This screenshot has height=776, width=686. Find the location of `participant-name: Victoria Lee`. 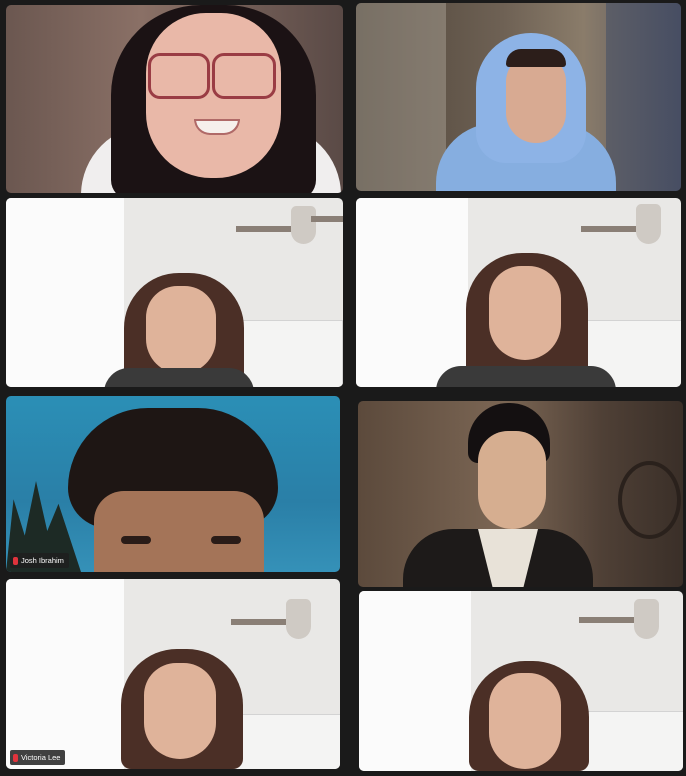

participant-name: Victoria Lee is located at coordinates (41, 757).